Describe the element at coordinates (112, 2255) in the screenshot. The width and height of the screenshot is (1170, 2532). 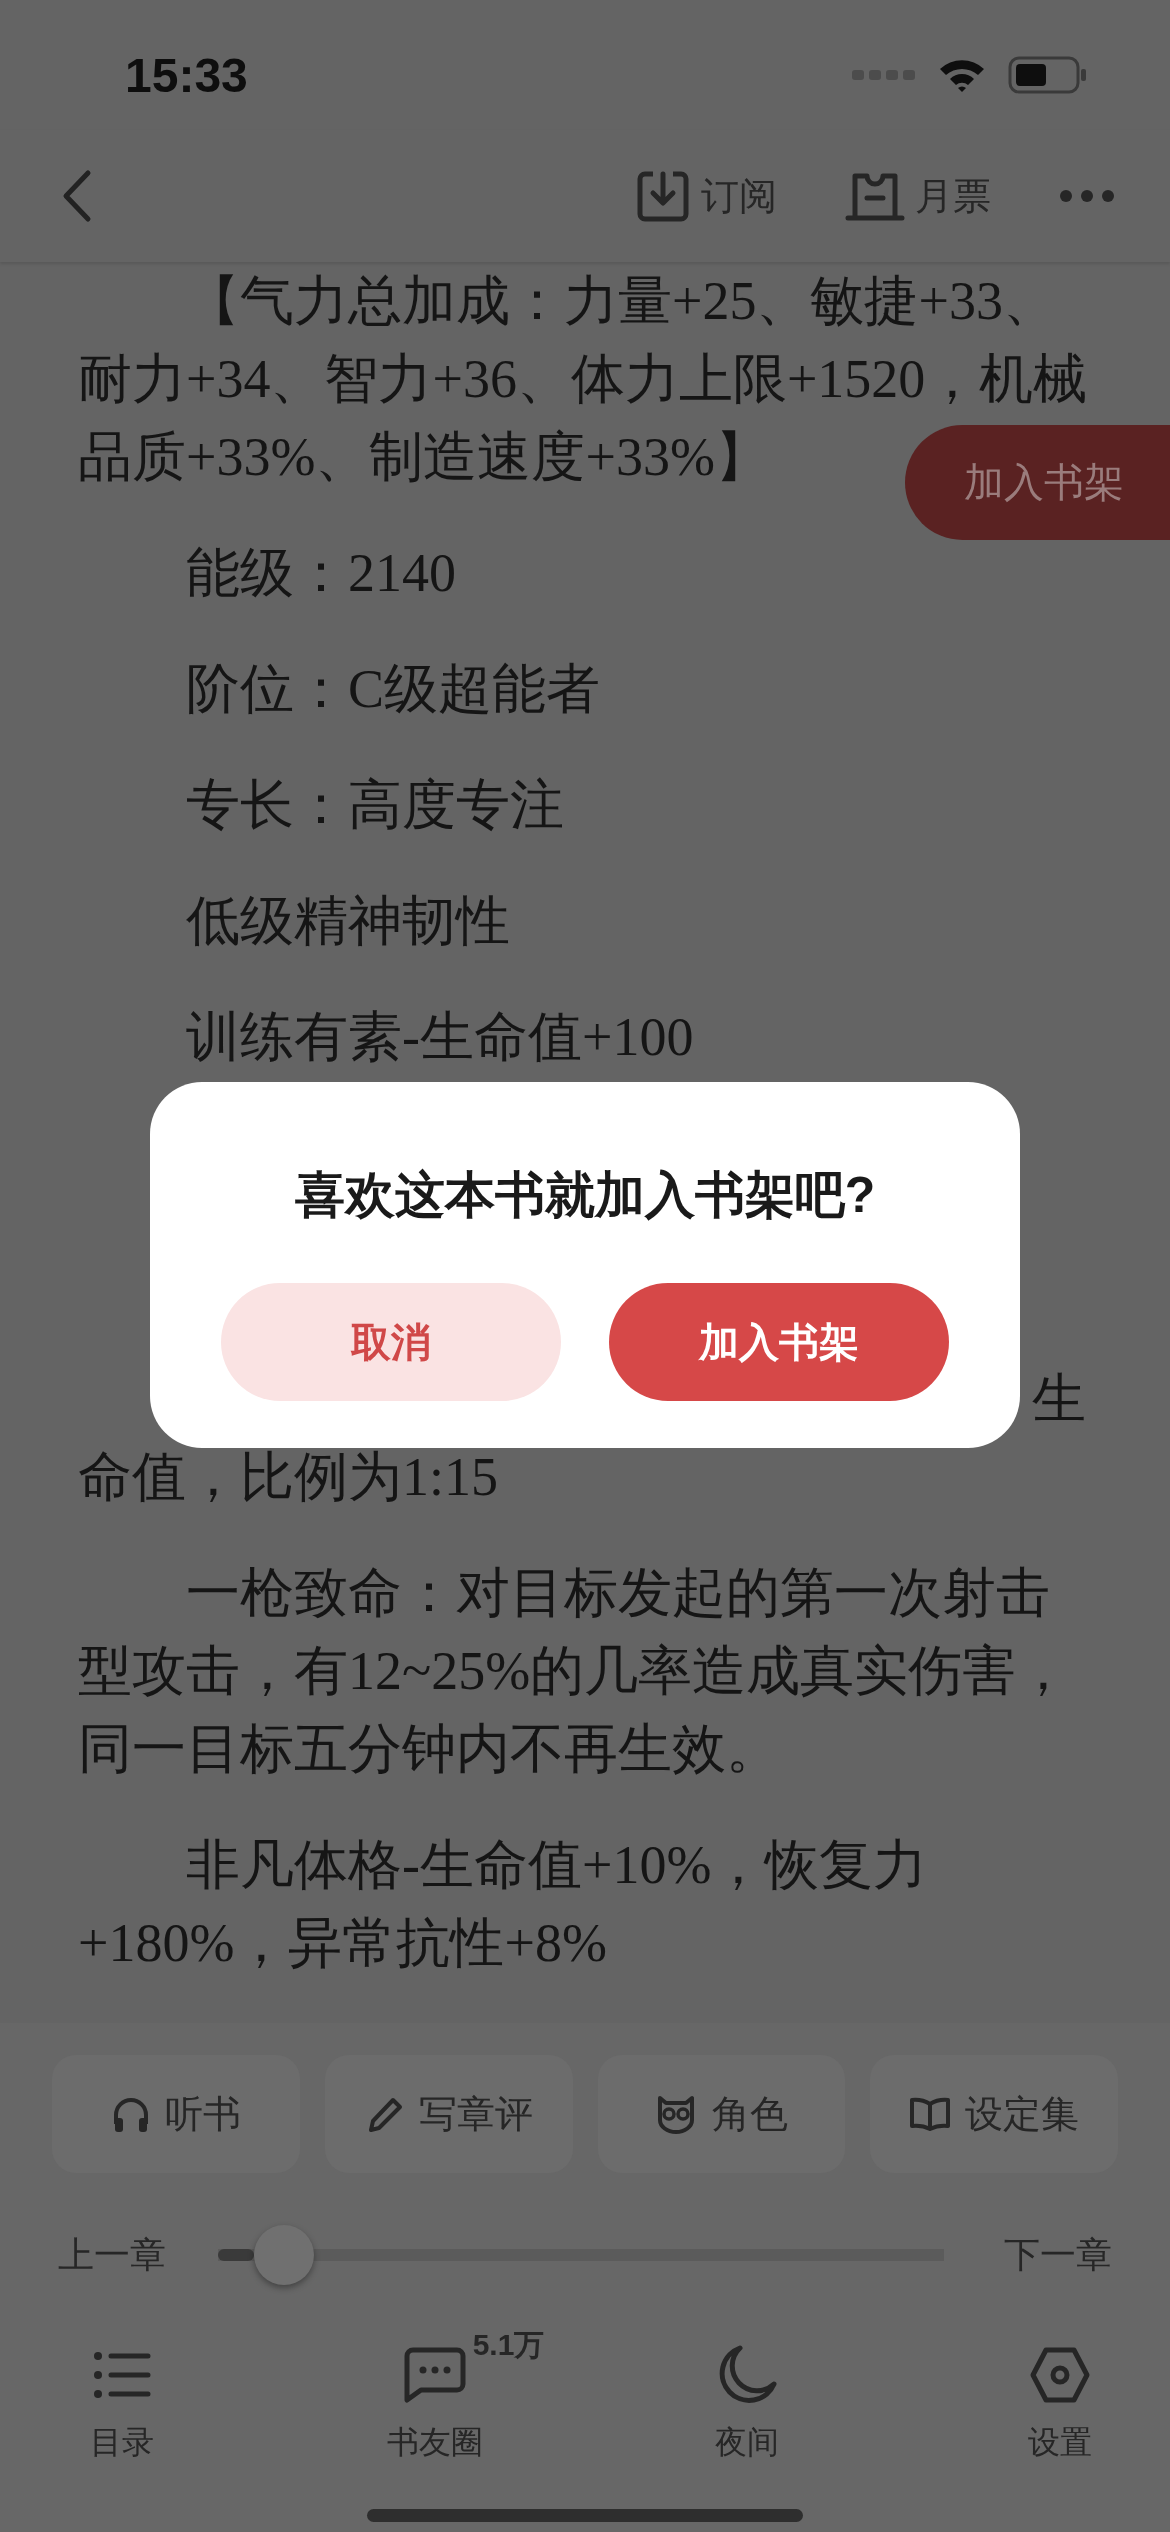
I see `previous-chapter-link: 上一章` at that location.